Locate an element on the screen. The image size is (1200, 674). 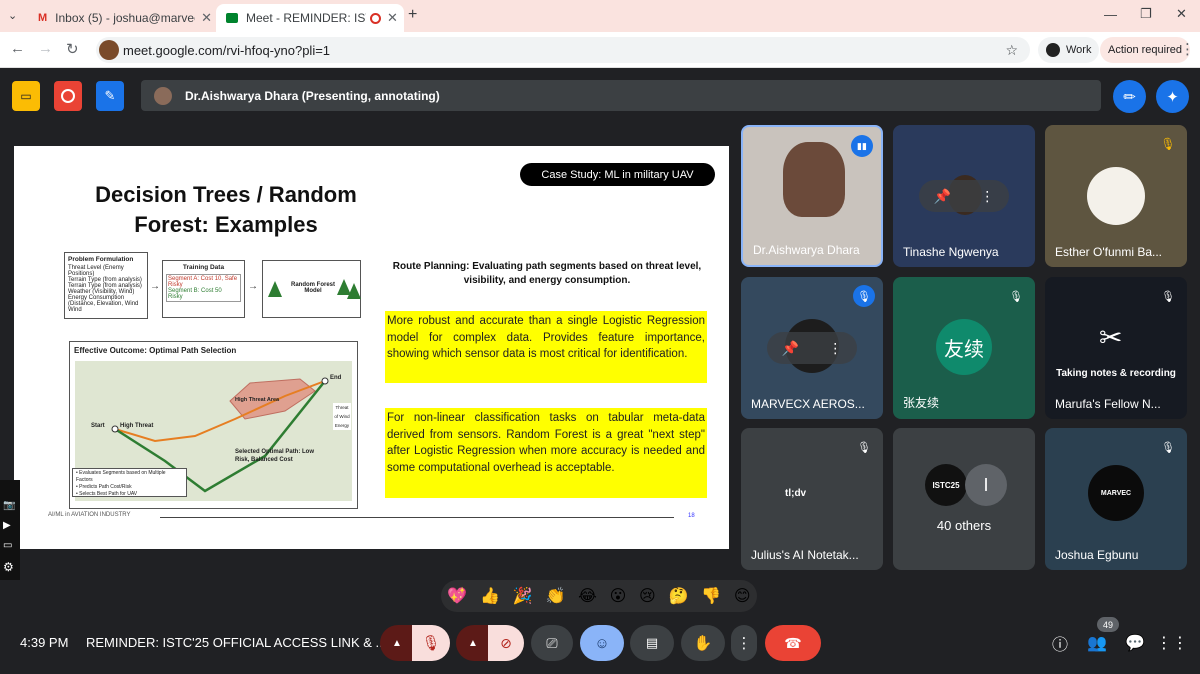
footer-divider is located at coordinates (417, 517).